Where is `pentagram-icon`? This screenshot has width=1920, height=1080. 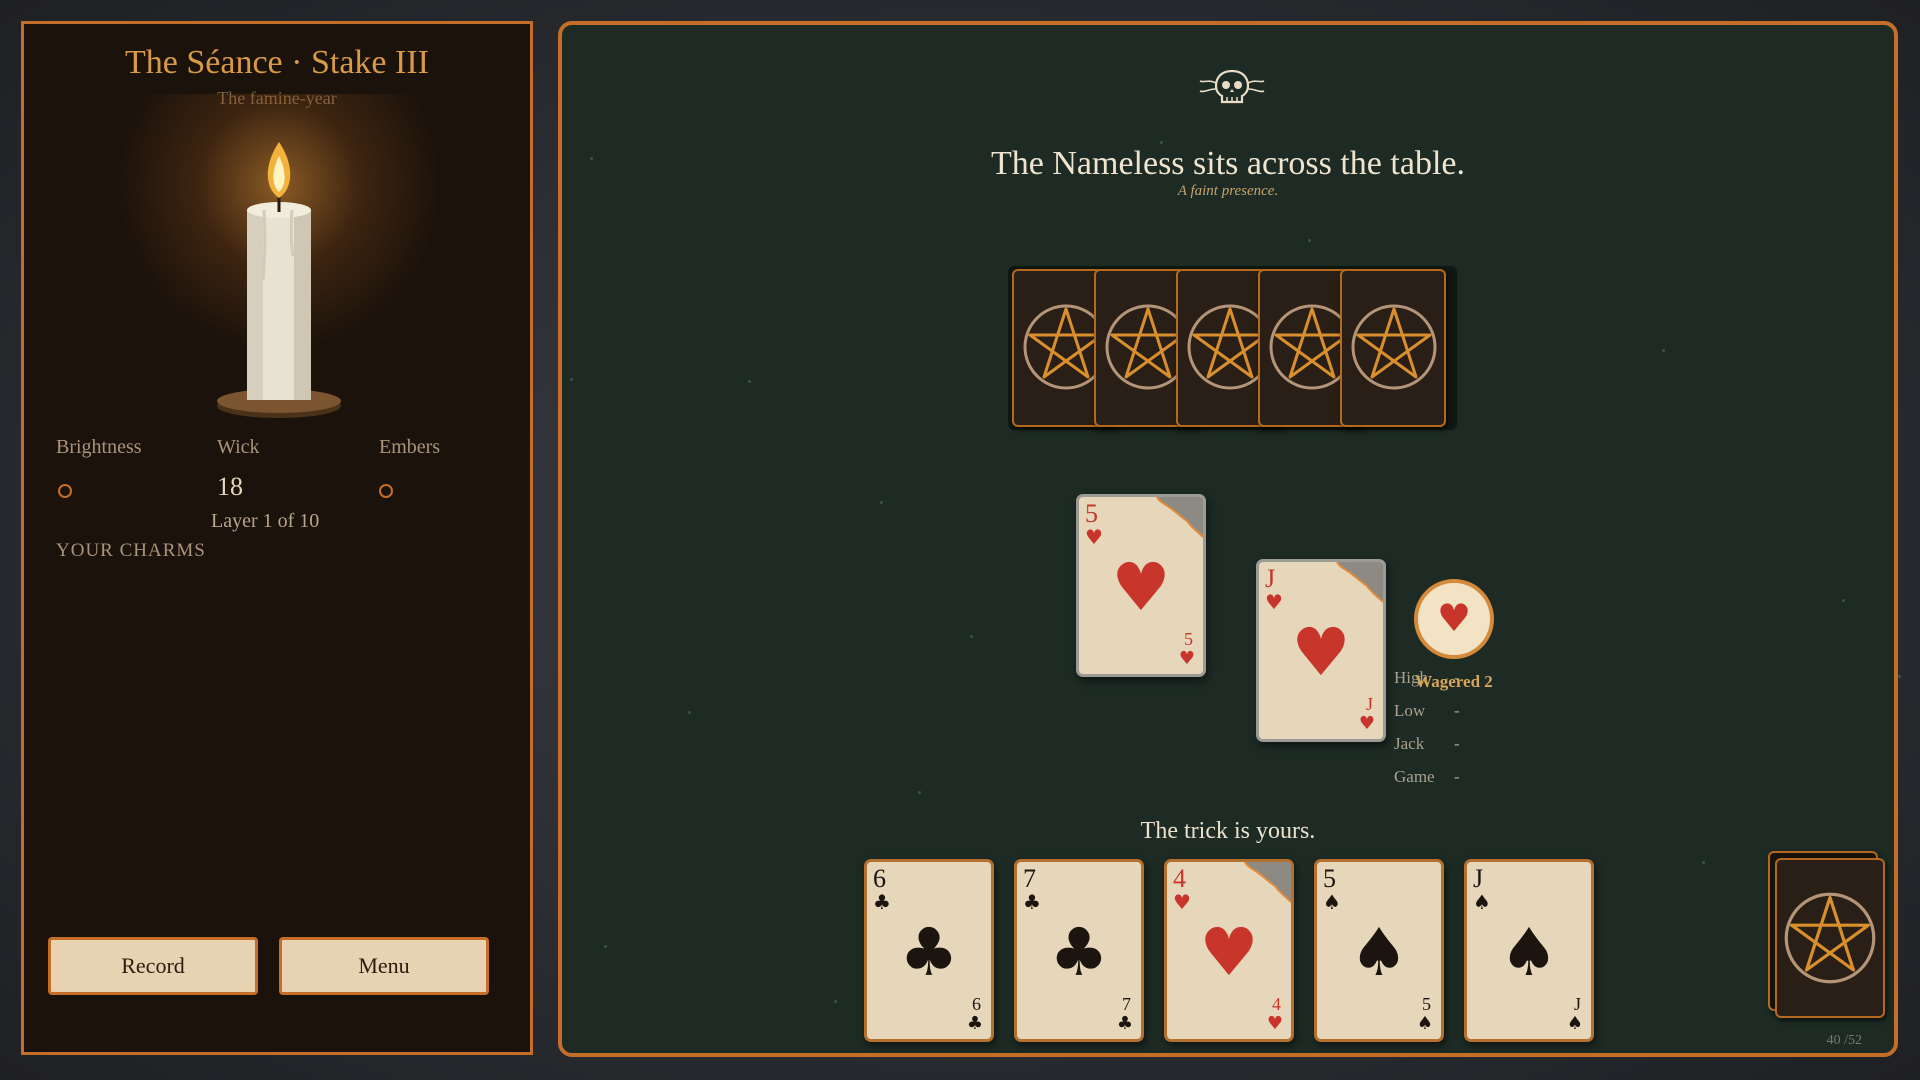
pentagram-icon is located at coordinates (1830, 938).